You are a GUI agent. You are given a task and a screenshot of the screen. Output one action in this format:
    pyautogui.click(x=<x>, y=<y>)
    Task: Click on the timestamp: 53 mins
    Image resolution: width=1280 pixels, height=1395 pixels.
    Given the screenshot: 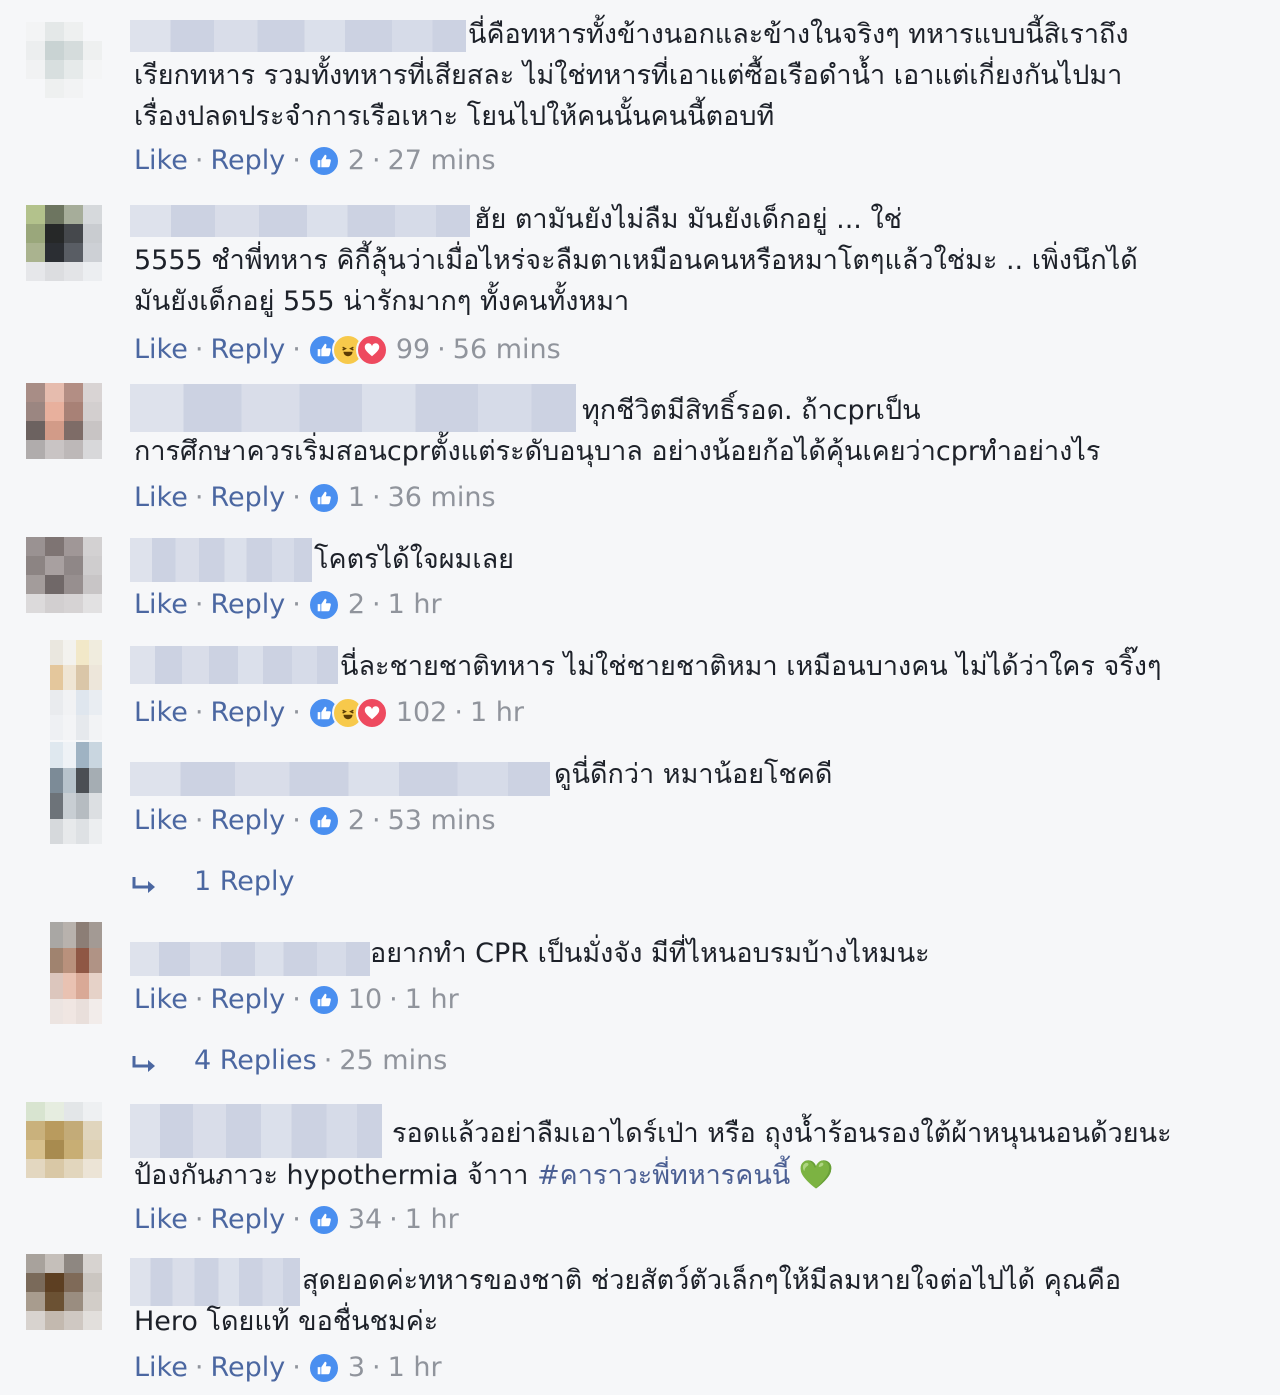 What is the action you would take?
    pyautogui.click(x=442, y=821)
    